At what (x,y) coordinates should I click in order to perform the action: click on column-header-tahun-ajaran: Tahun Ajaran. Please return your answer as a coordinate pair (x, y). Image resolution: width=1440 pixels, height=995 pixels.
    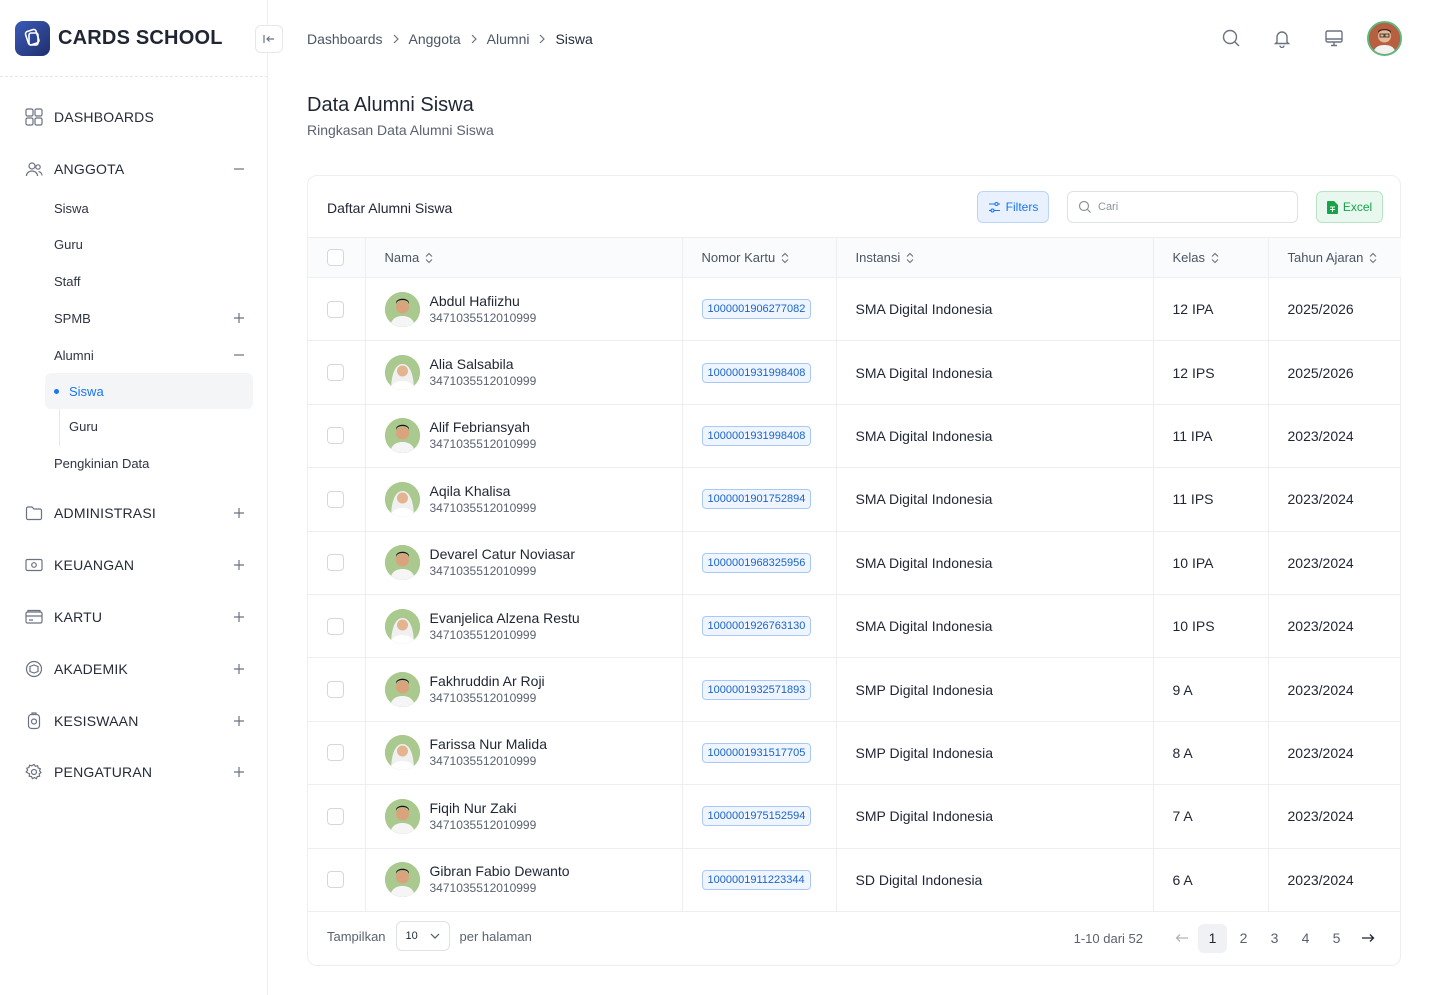
    Looking at the image, I should click on (1334, 257).